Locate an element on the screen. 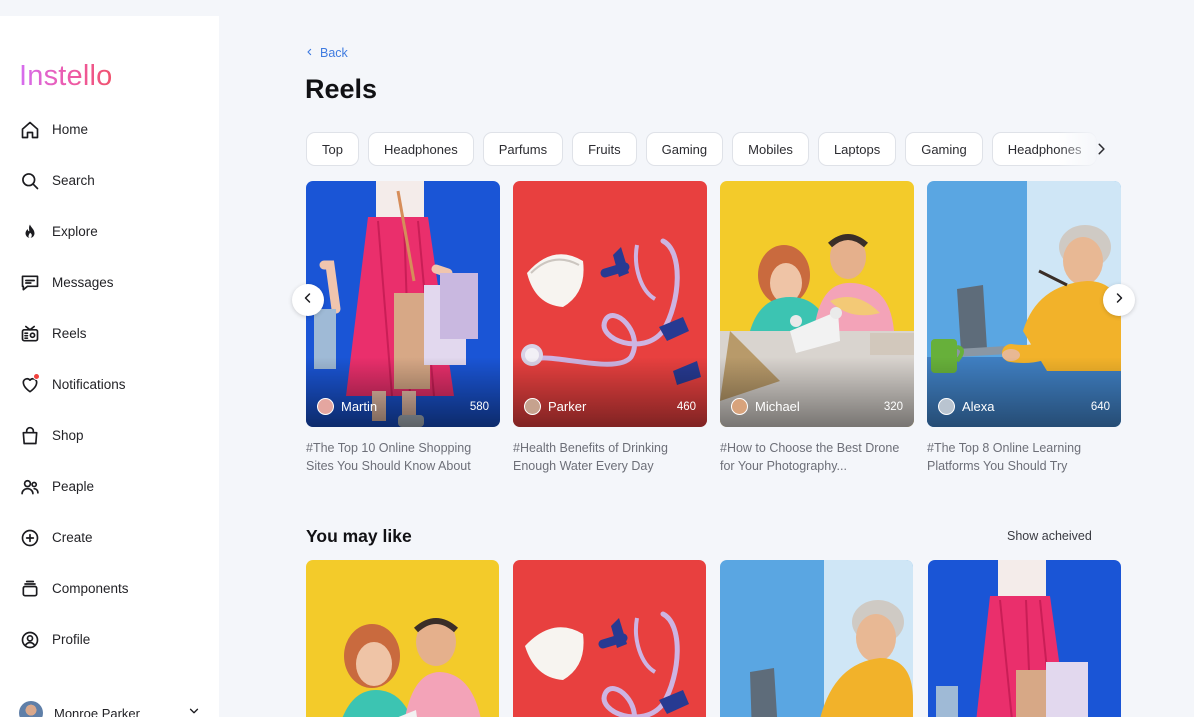 This screenshot has width=1194, height=717. reel-card: Martin 580 is located at coordinates (403, 304).